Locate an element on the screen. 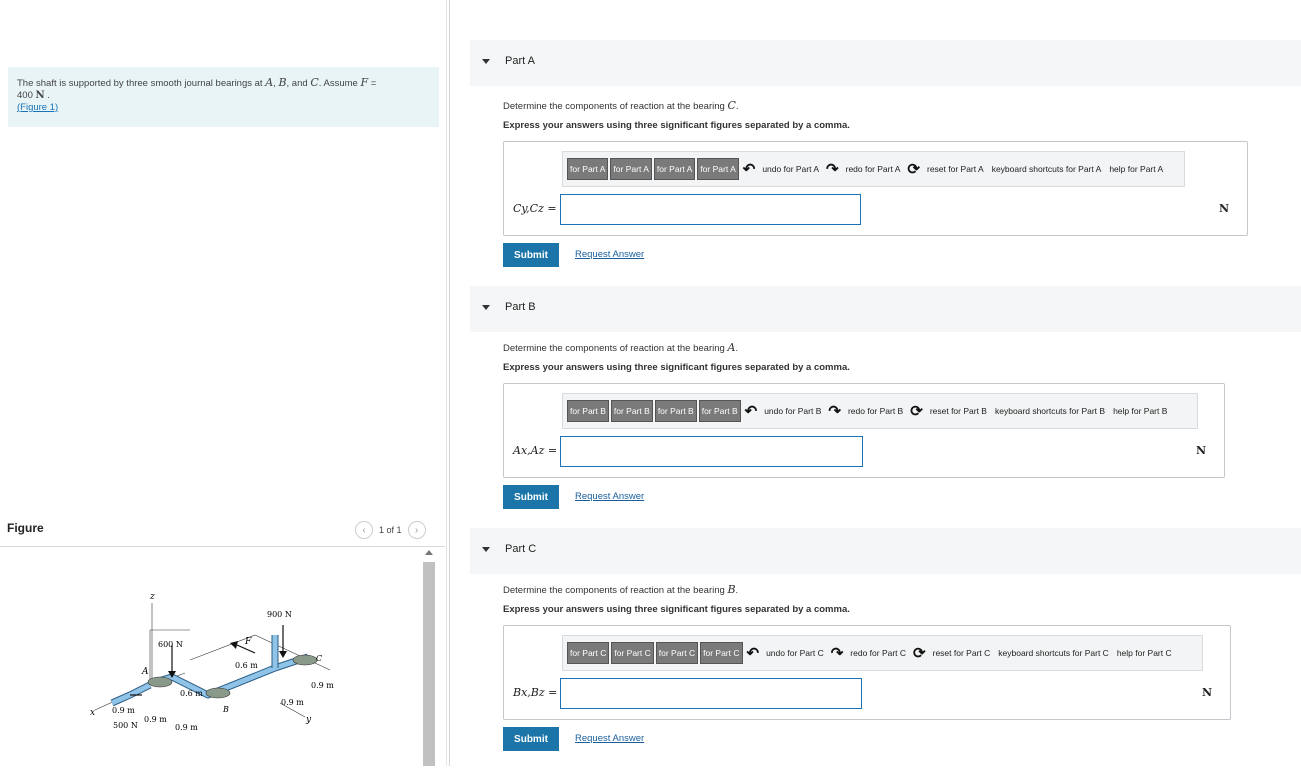 This screenshot has height=768, width=1301. figure-scrollbar is located at coordinates (429, 657).